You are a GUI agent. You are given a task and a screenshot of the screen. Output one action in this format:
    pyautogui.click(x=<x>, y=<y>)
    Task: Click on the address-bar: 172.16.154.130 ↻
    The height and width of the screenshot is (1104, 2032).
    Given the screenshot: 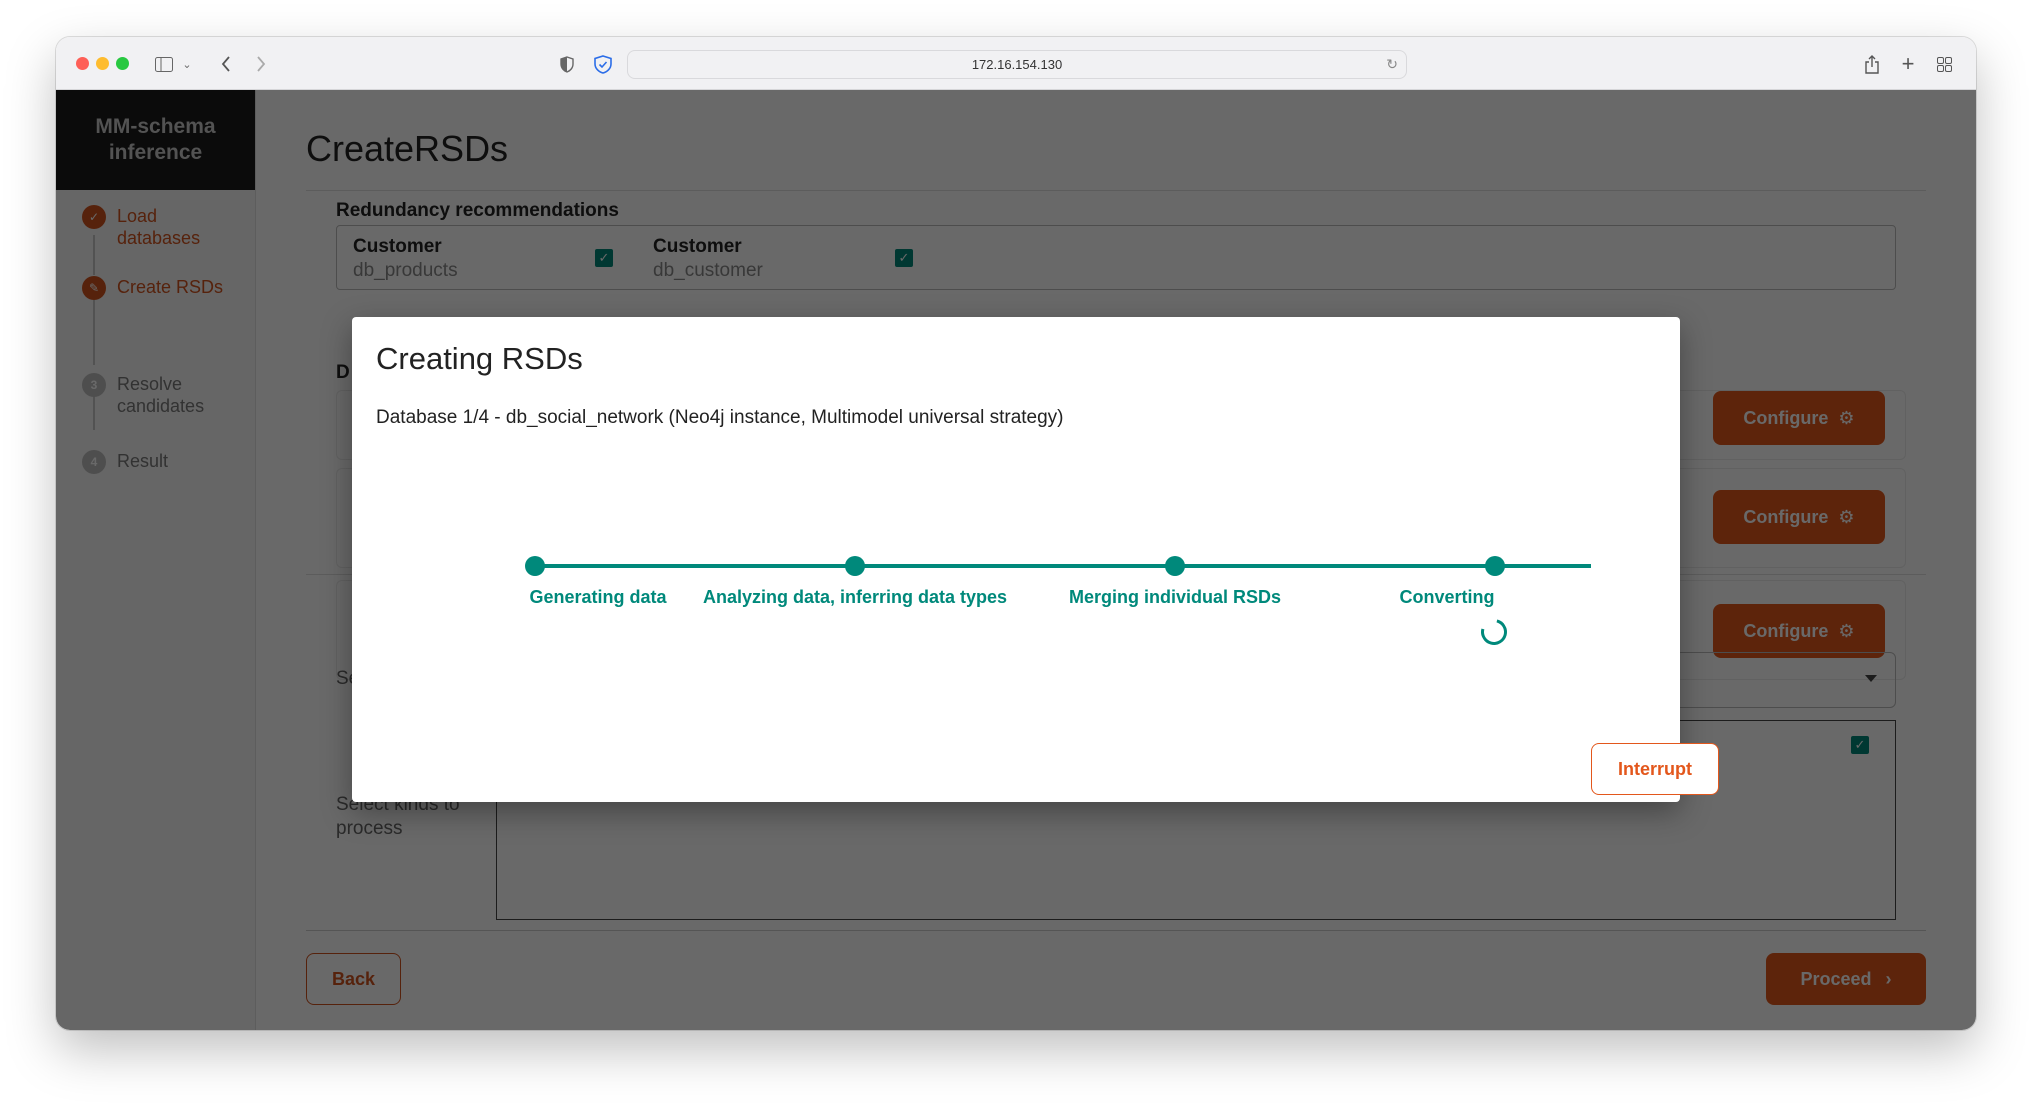 What is the action you would take?
    pyautogui.click(x=1017, y=64)
    